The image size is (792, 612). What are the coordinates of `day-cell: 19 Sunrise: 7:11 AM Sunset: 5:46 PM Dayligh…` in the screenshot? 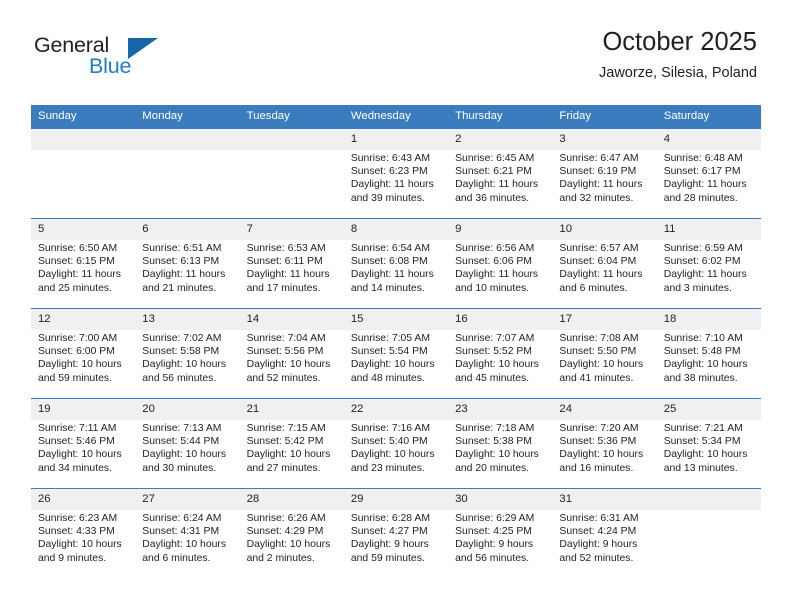 It's located at (83, 443).